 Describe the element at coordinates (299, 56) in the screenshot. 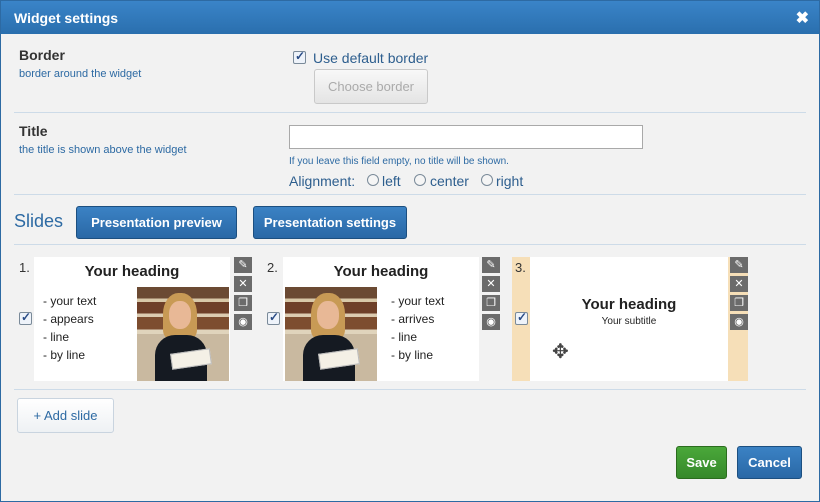

I see `use-default-border-checkbox` at that location.